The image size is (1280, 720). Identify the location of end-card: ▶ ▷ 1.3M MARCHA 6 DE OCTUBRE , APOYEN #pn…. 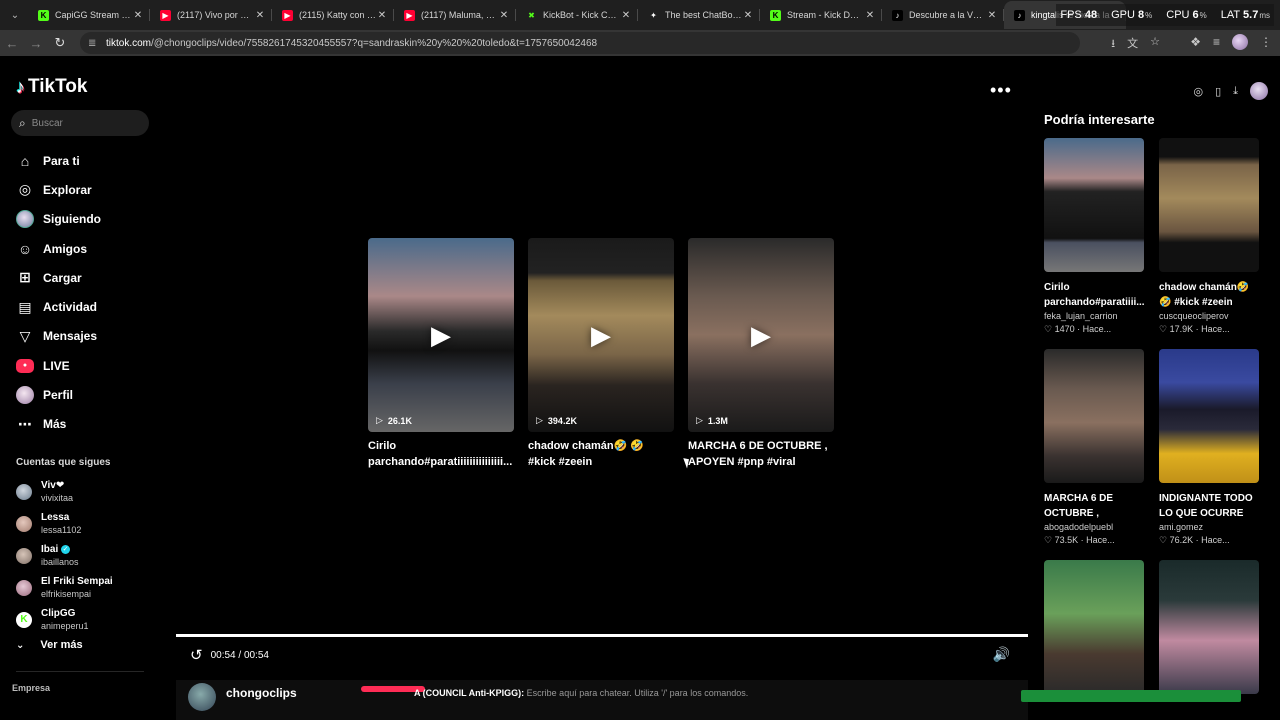
(761, 354).